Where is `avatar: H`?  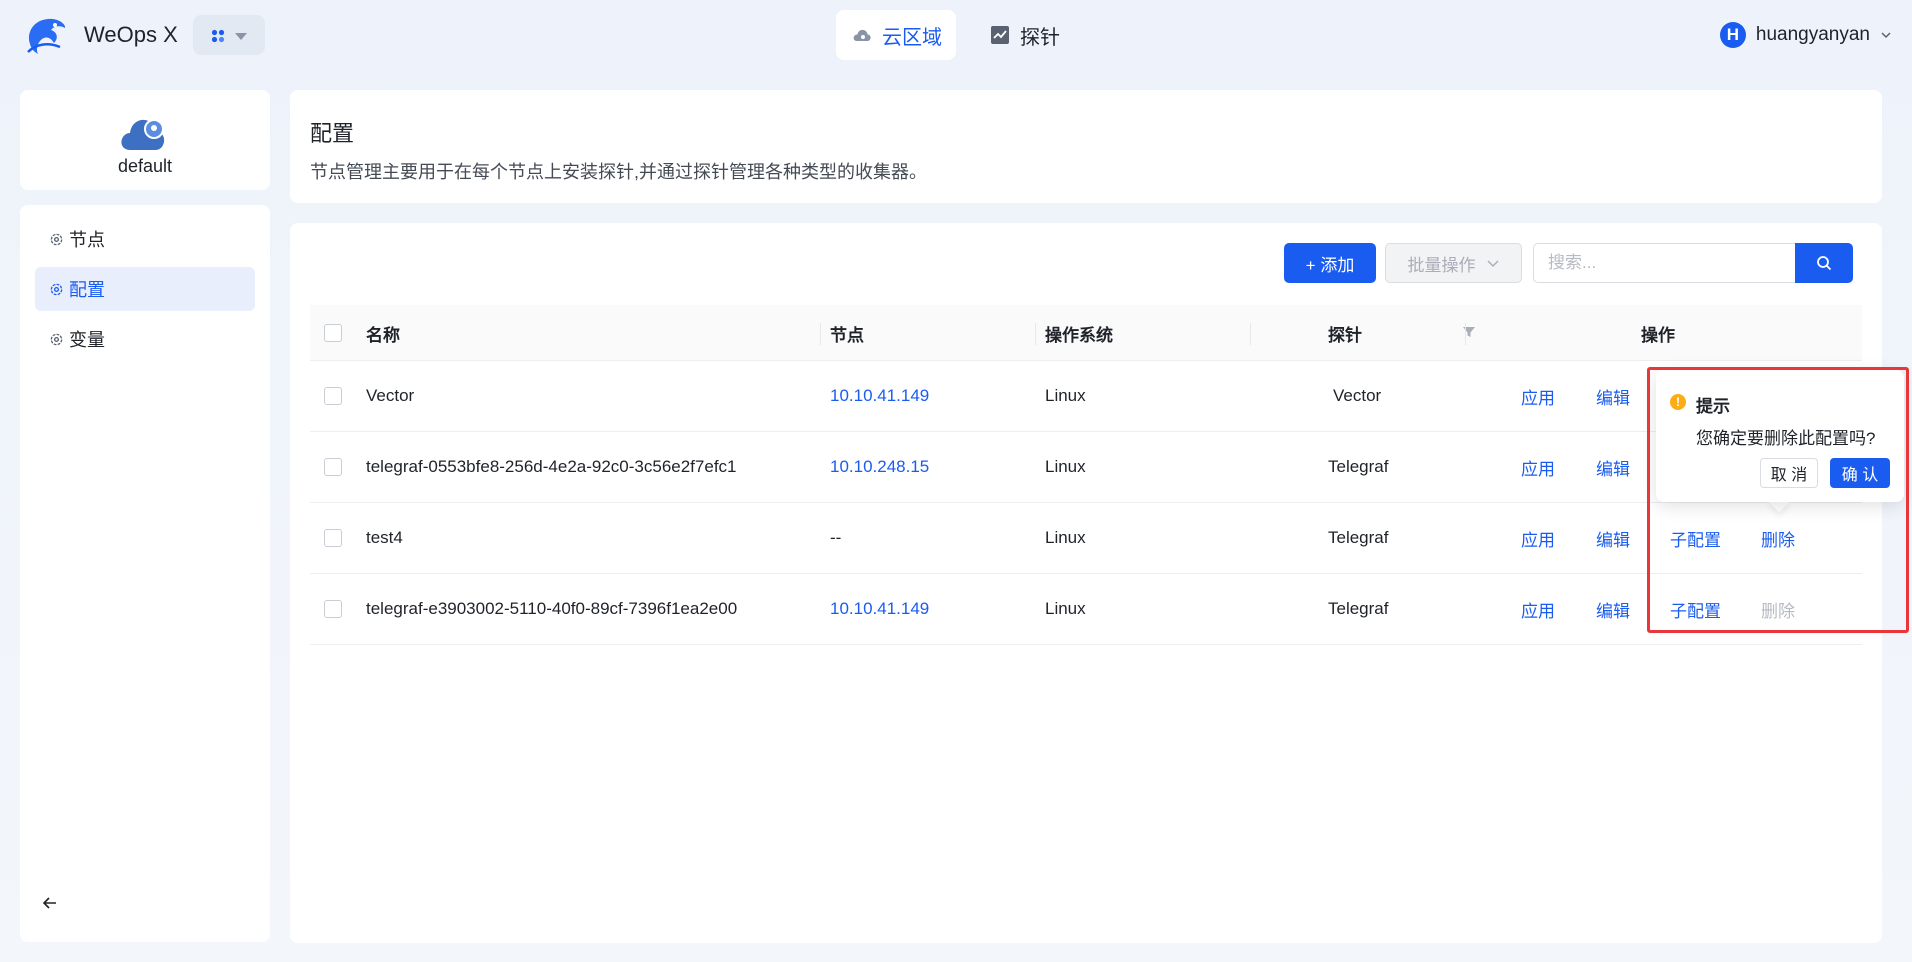 avatar: H is located at coordinates (1732, 35).